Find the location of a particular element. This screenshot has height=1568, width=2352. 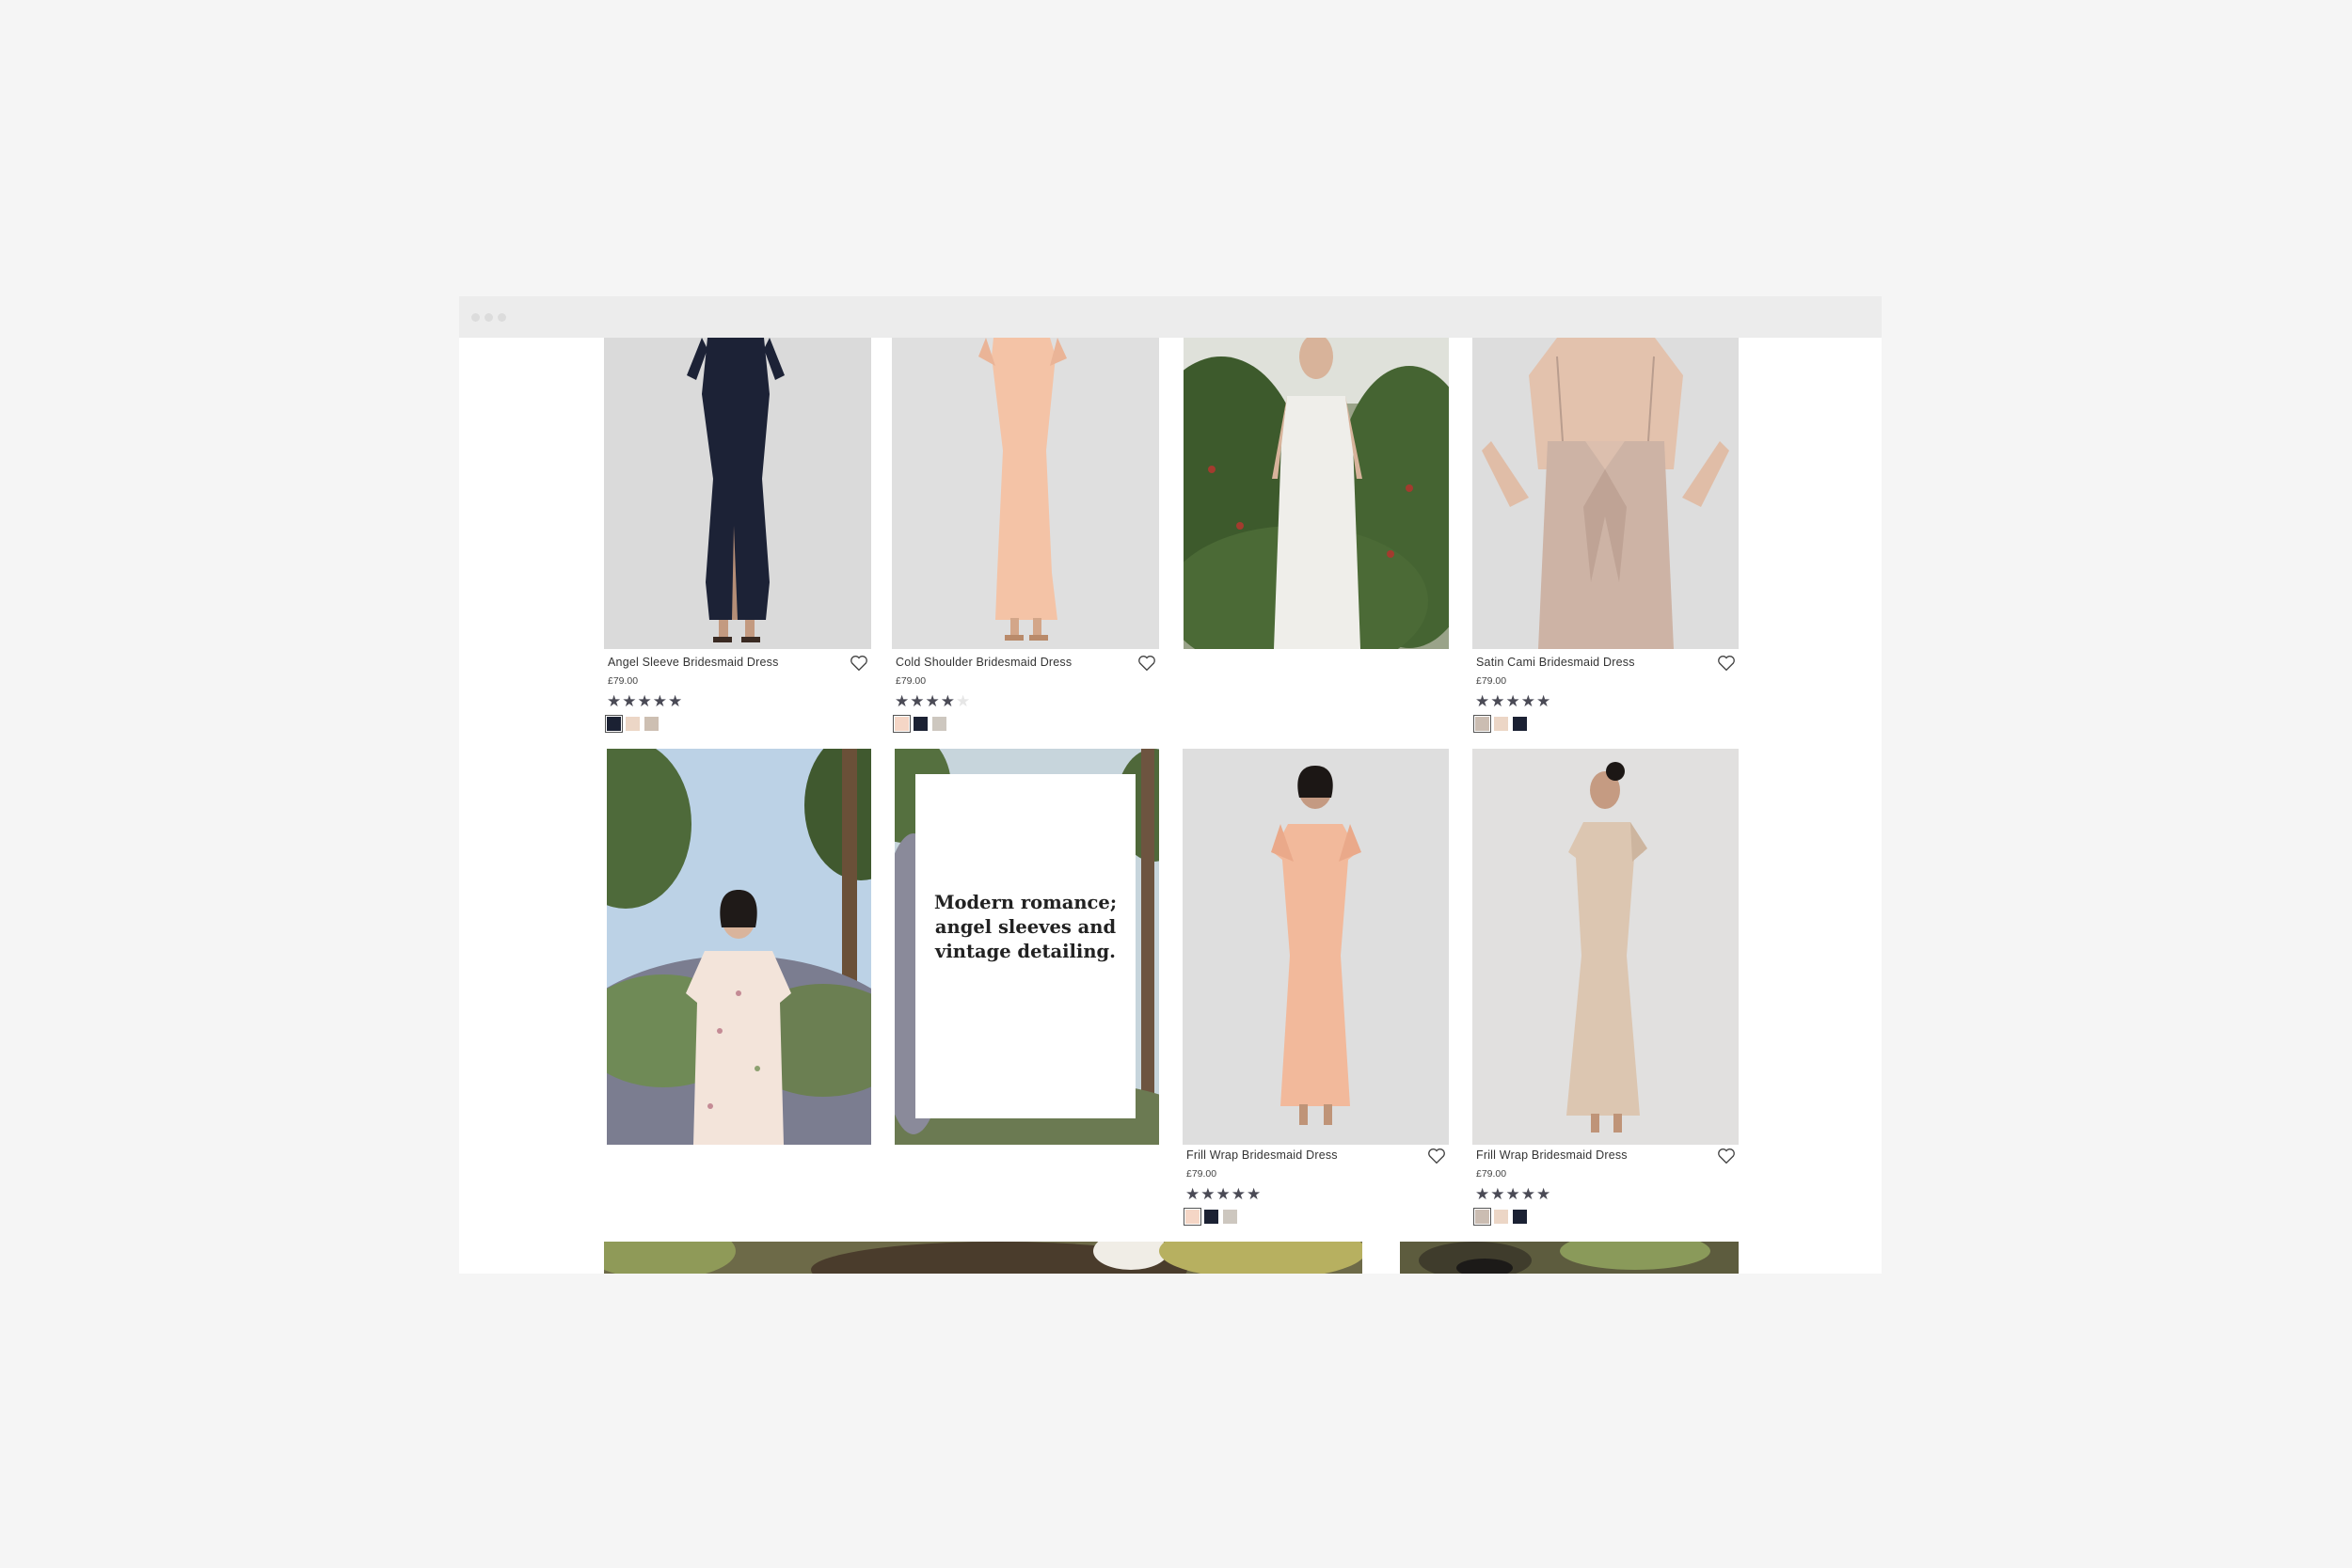

editorial-image-floral-dress is located at coordinates (739, 947).